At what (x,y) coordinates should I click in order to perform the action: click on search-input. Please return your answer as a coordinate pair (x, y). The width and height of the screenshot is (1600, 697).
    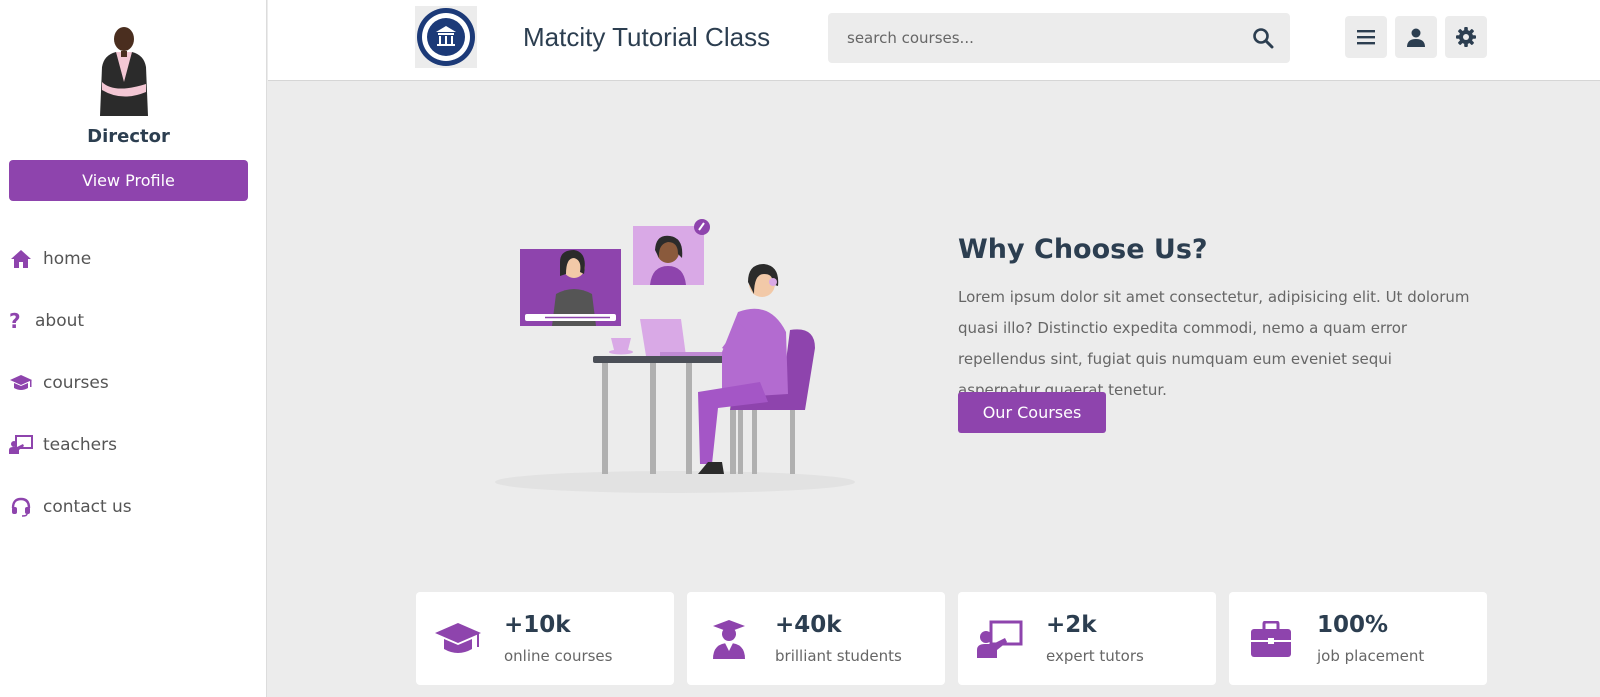
    Looking at the image, I should click on (1028, 38).